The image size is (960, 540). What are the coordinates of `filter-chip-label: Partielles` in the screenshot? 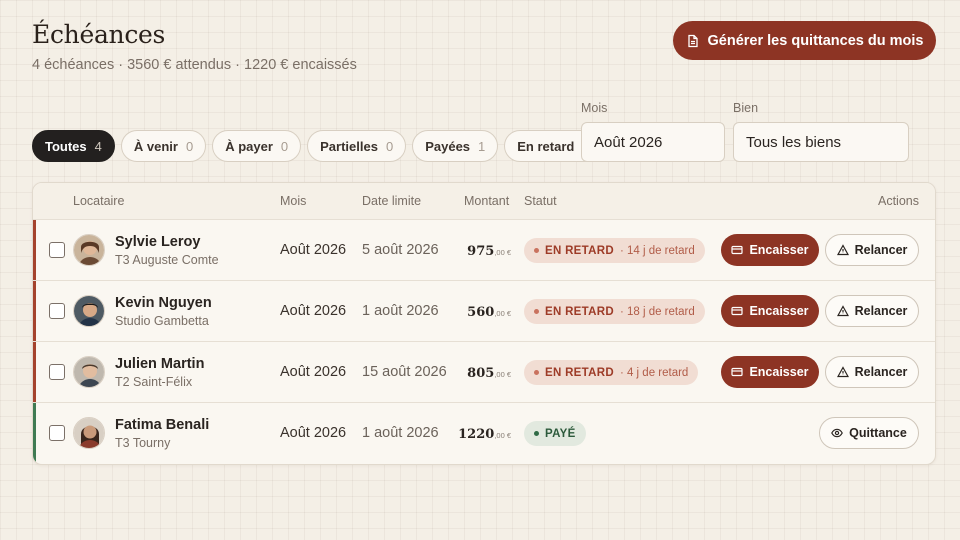 It's located at (349, 146).